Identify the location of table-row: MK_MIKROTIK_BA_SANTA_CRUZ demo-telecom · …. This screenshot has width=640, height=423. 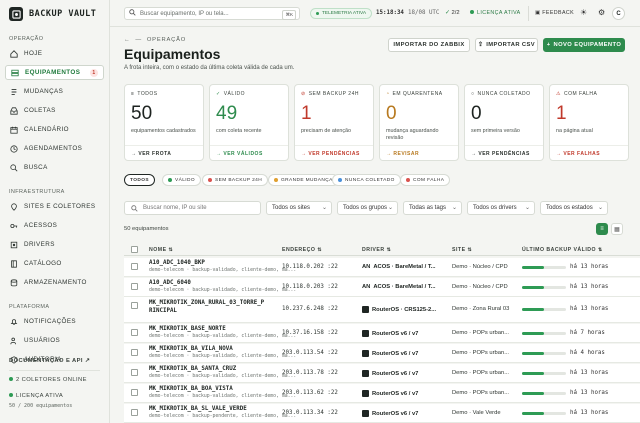
(382, 373).